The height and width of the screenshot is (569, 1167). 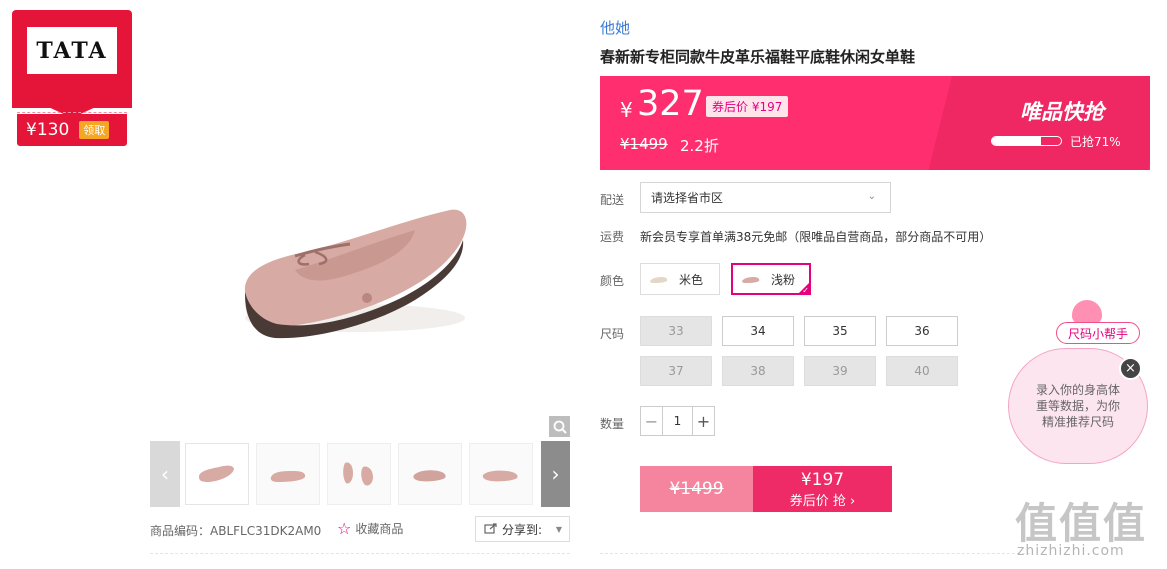 What do you see at coordinates (612, 200) in the screenshot?
I see `delivery-label: 配送` at bounding box center [612, 200].